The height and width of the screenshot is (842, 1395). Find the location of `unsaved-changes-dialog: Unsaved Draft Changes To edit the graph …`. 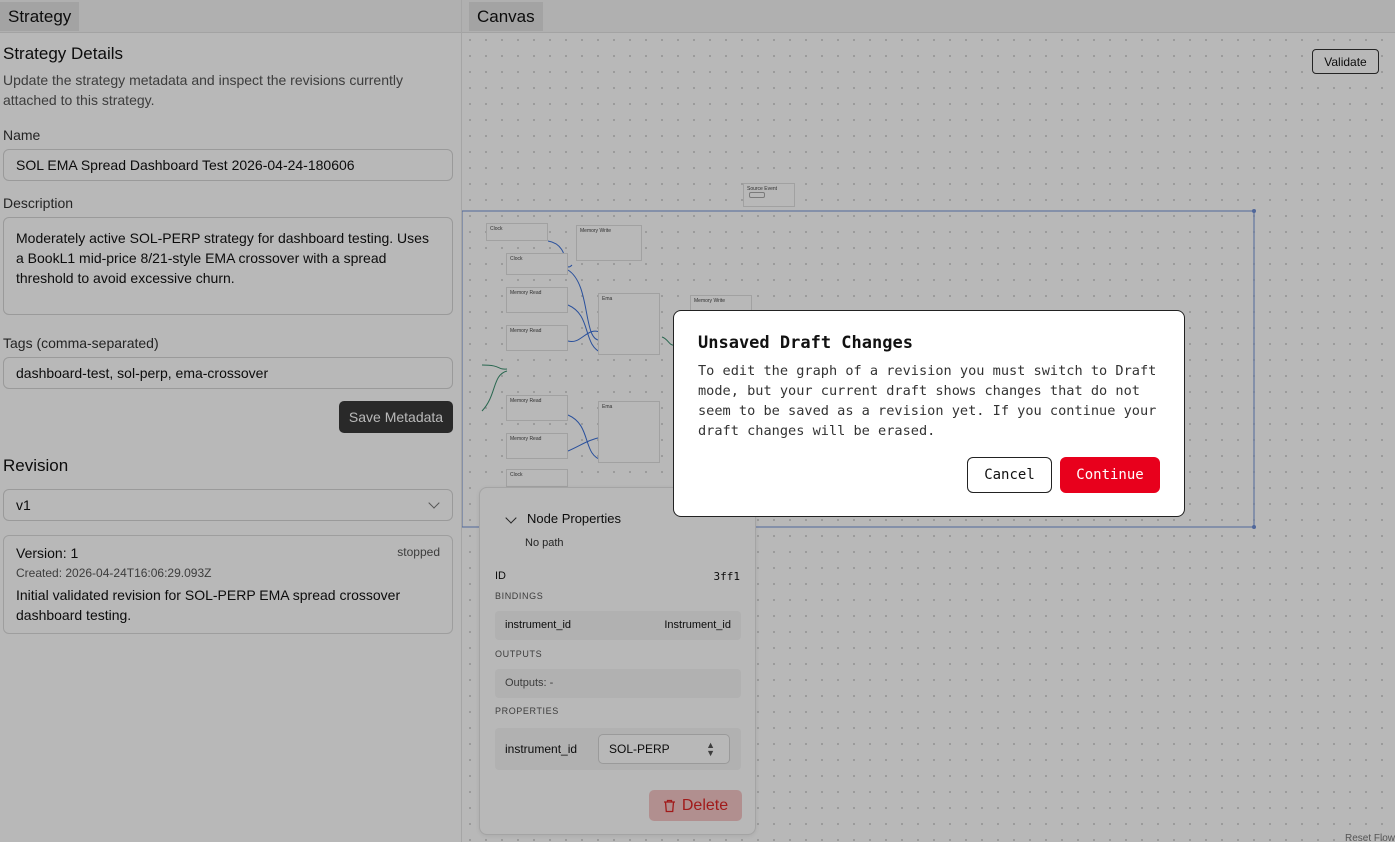

unsaved-changes-dialog: Unsaved Draft Changes To edit the graph … is located at coordinates (929, 413).